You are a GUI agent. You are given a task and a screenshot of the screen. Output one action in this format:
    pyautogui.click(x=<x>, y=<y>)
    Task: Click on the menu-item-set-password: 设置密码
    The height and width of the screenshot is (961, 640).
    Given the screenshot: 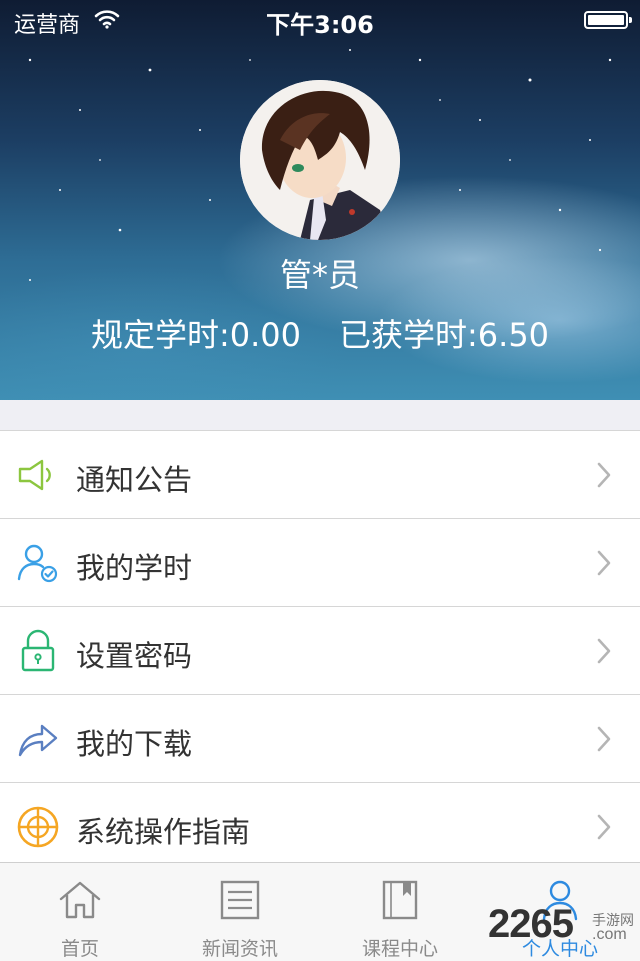 What is the action you would take?
    pyautogui.click(x=320, y=651)
    